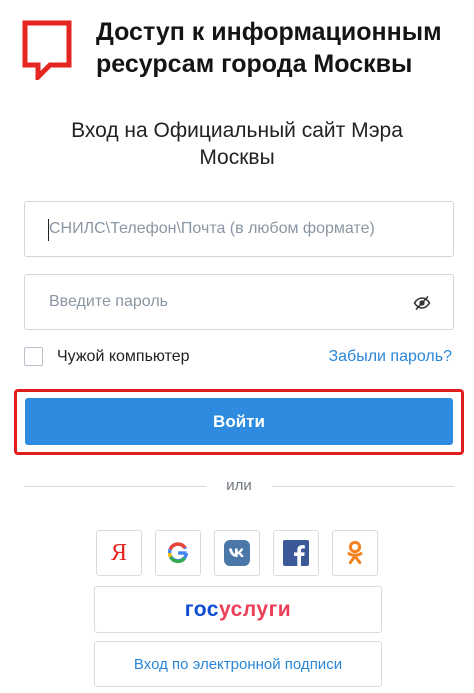 The width and height of the screenshot is (474, 693). What do you see at coordinates (123, 356) in the screenshot?
I see `foreign-computer-label: Чужой компьютер` at bounding box center [123, 356].